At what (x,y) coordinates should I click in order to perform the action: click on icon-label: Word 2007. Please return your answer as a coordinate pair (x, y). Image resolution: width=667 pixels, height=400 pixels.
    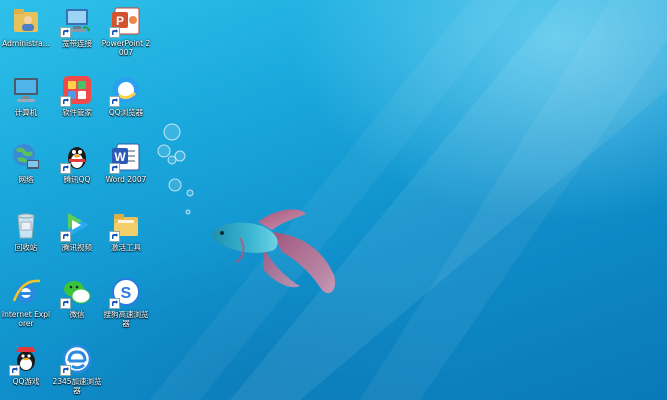
    Looking at the image, I should click on (126, 179).